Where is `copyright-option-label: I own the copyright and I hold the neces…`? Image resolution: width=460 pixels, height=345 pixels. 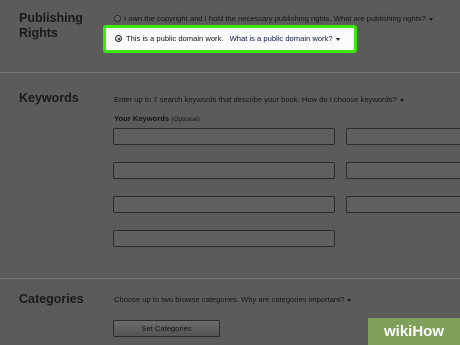
copyright-option-label: I own the copyright and I hold the neces… is located at coordinates (228, 18).